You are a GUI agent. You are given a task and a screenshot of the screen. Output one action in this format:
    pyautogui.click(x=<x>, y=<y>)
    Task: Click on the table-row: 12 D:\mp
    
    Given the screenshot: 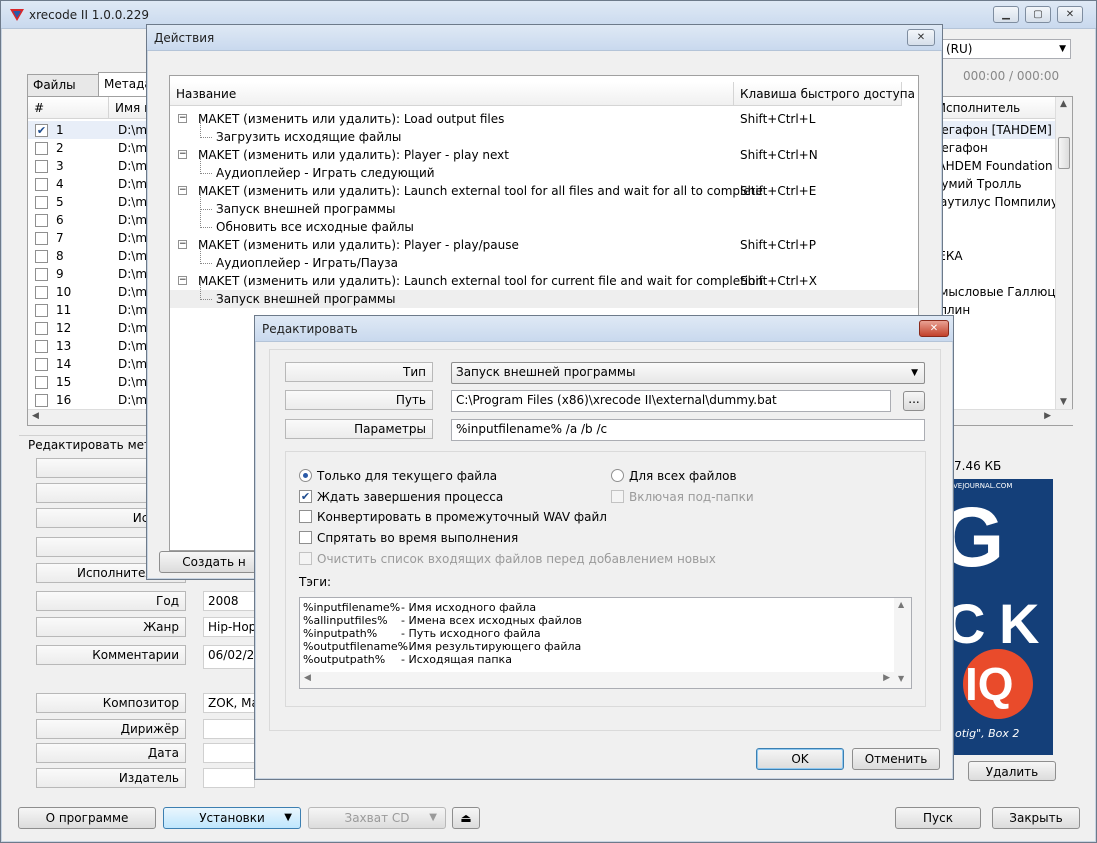 What is the action you would take?
    pyautogui.click(x=91, y=328)
    